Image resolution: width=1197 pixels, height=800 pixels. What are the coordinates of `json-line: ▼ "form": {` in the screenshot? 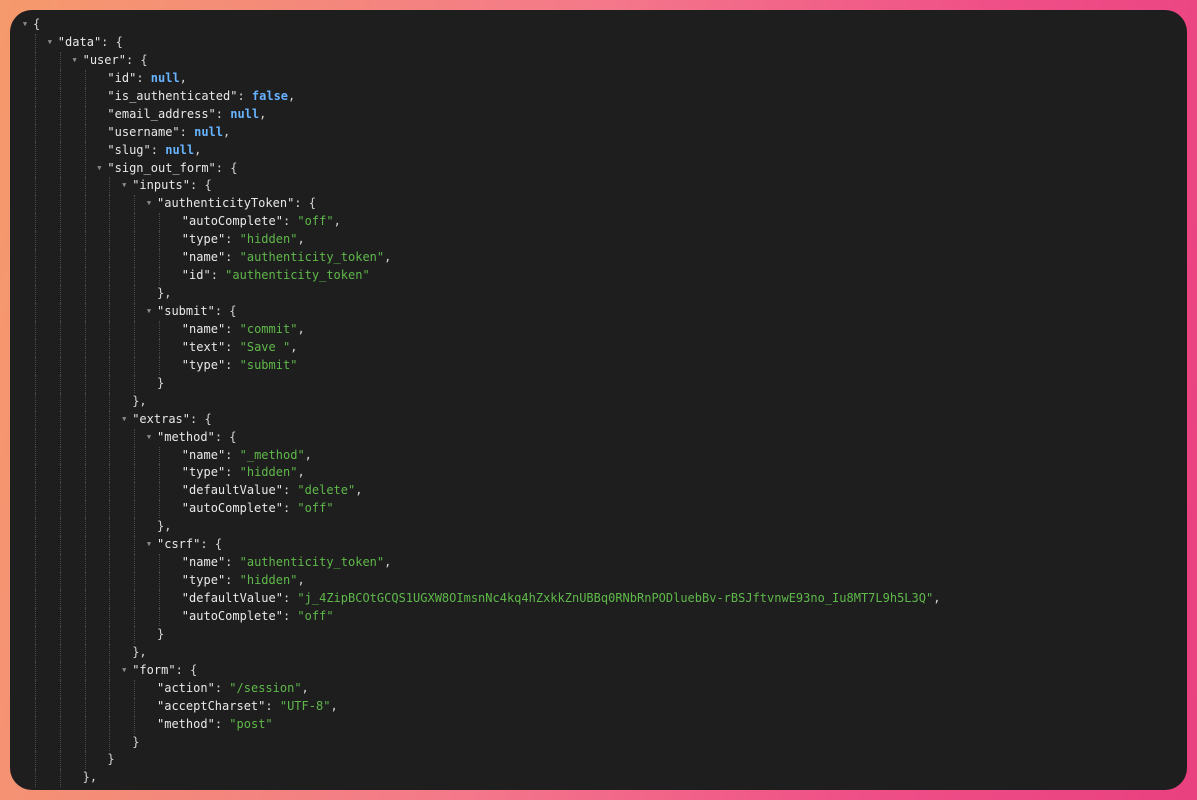 It's located at (598, 670).